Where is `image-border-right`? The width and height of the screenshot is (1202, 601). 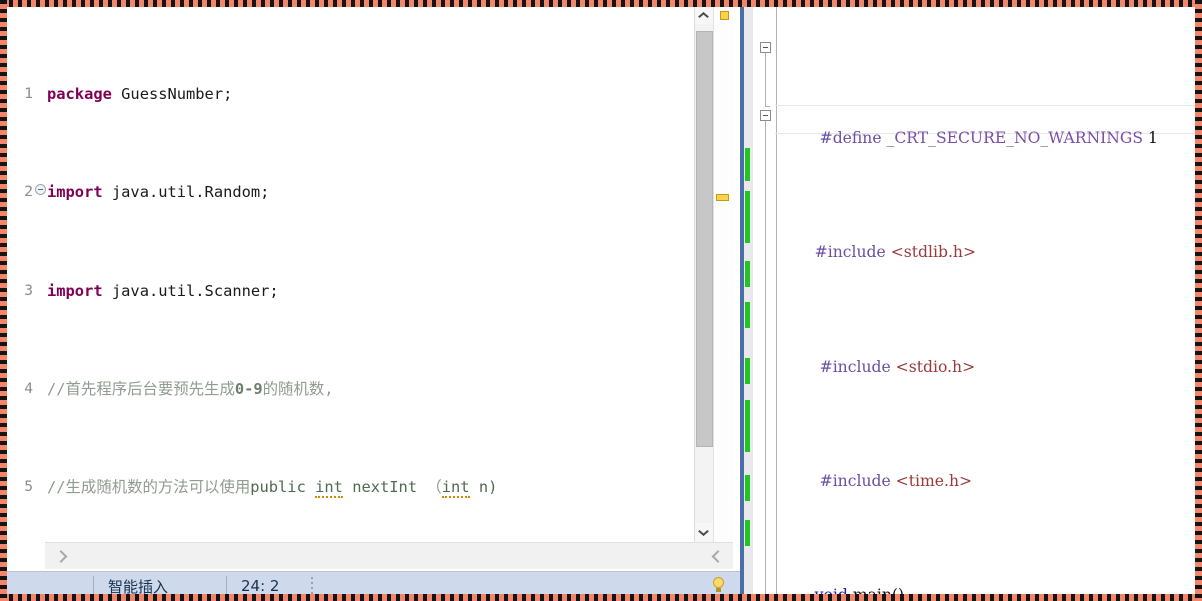
image-border-right is located at coordinates (1198, 300).